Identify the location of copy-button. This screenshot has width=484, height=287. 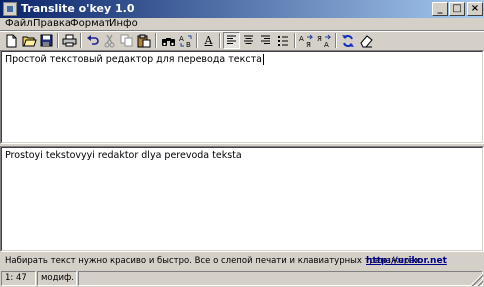
(126, 40).